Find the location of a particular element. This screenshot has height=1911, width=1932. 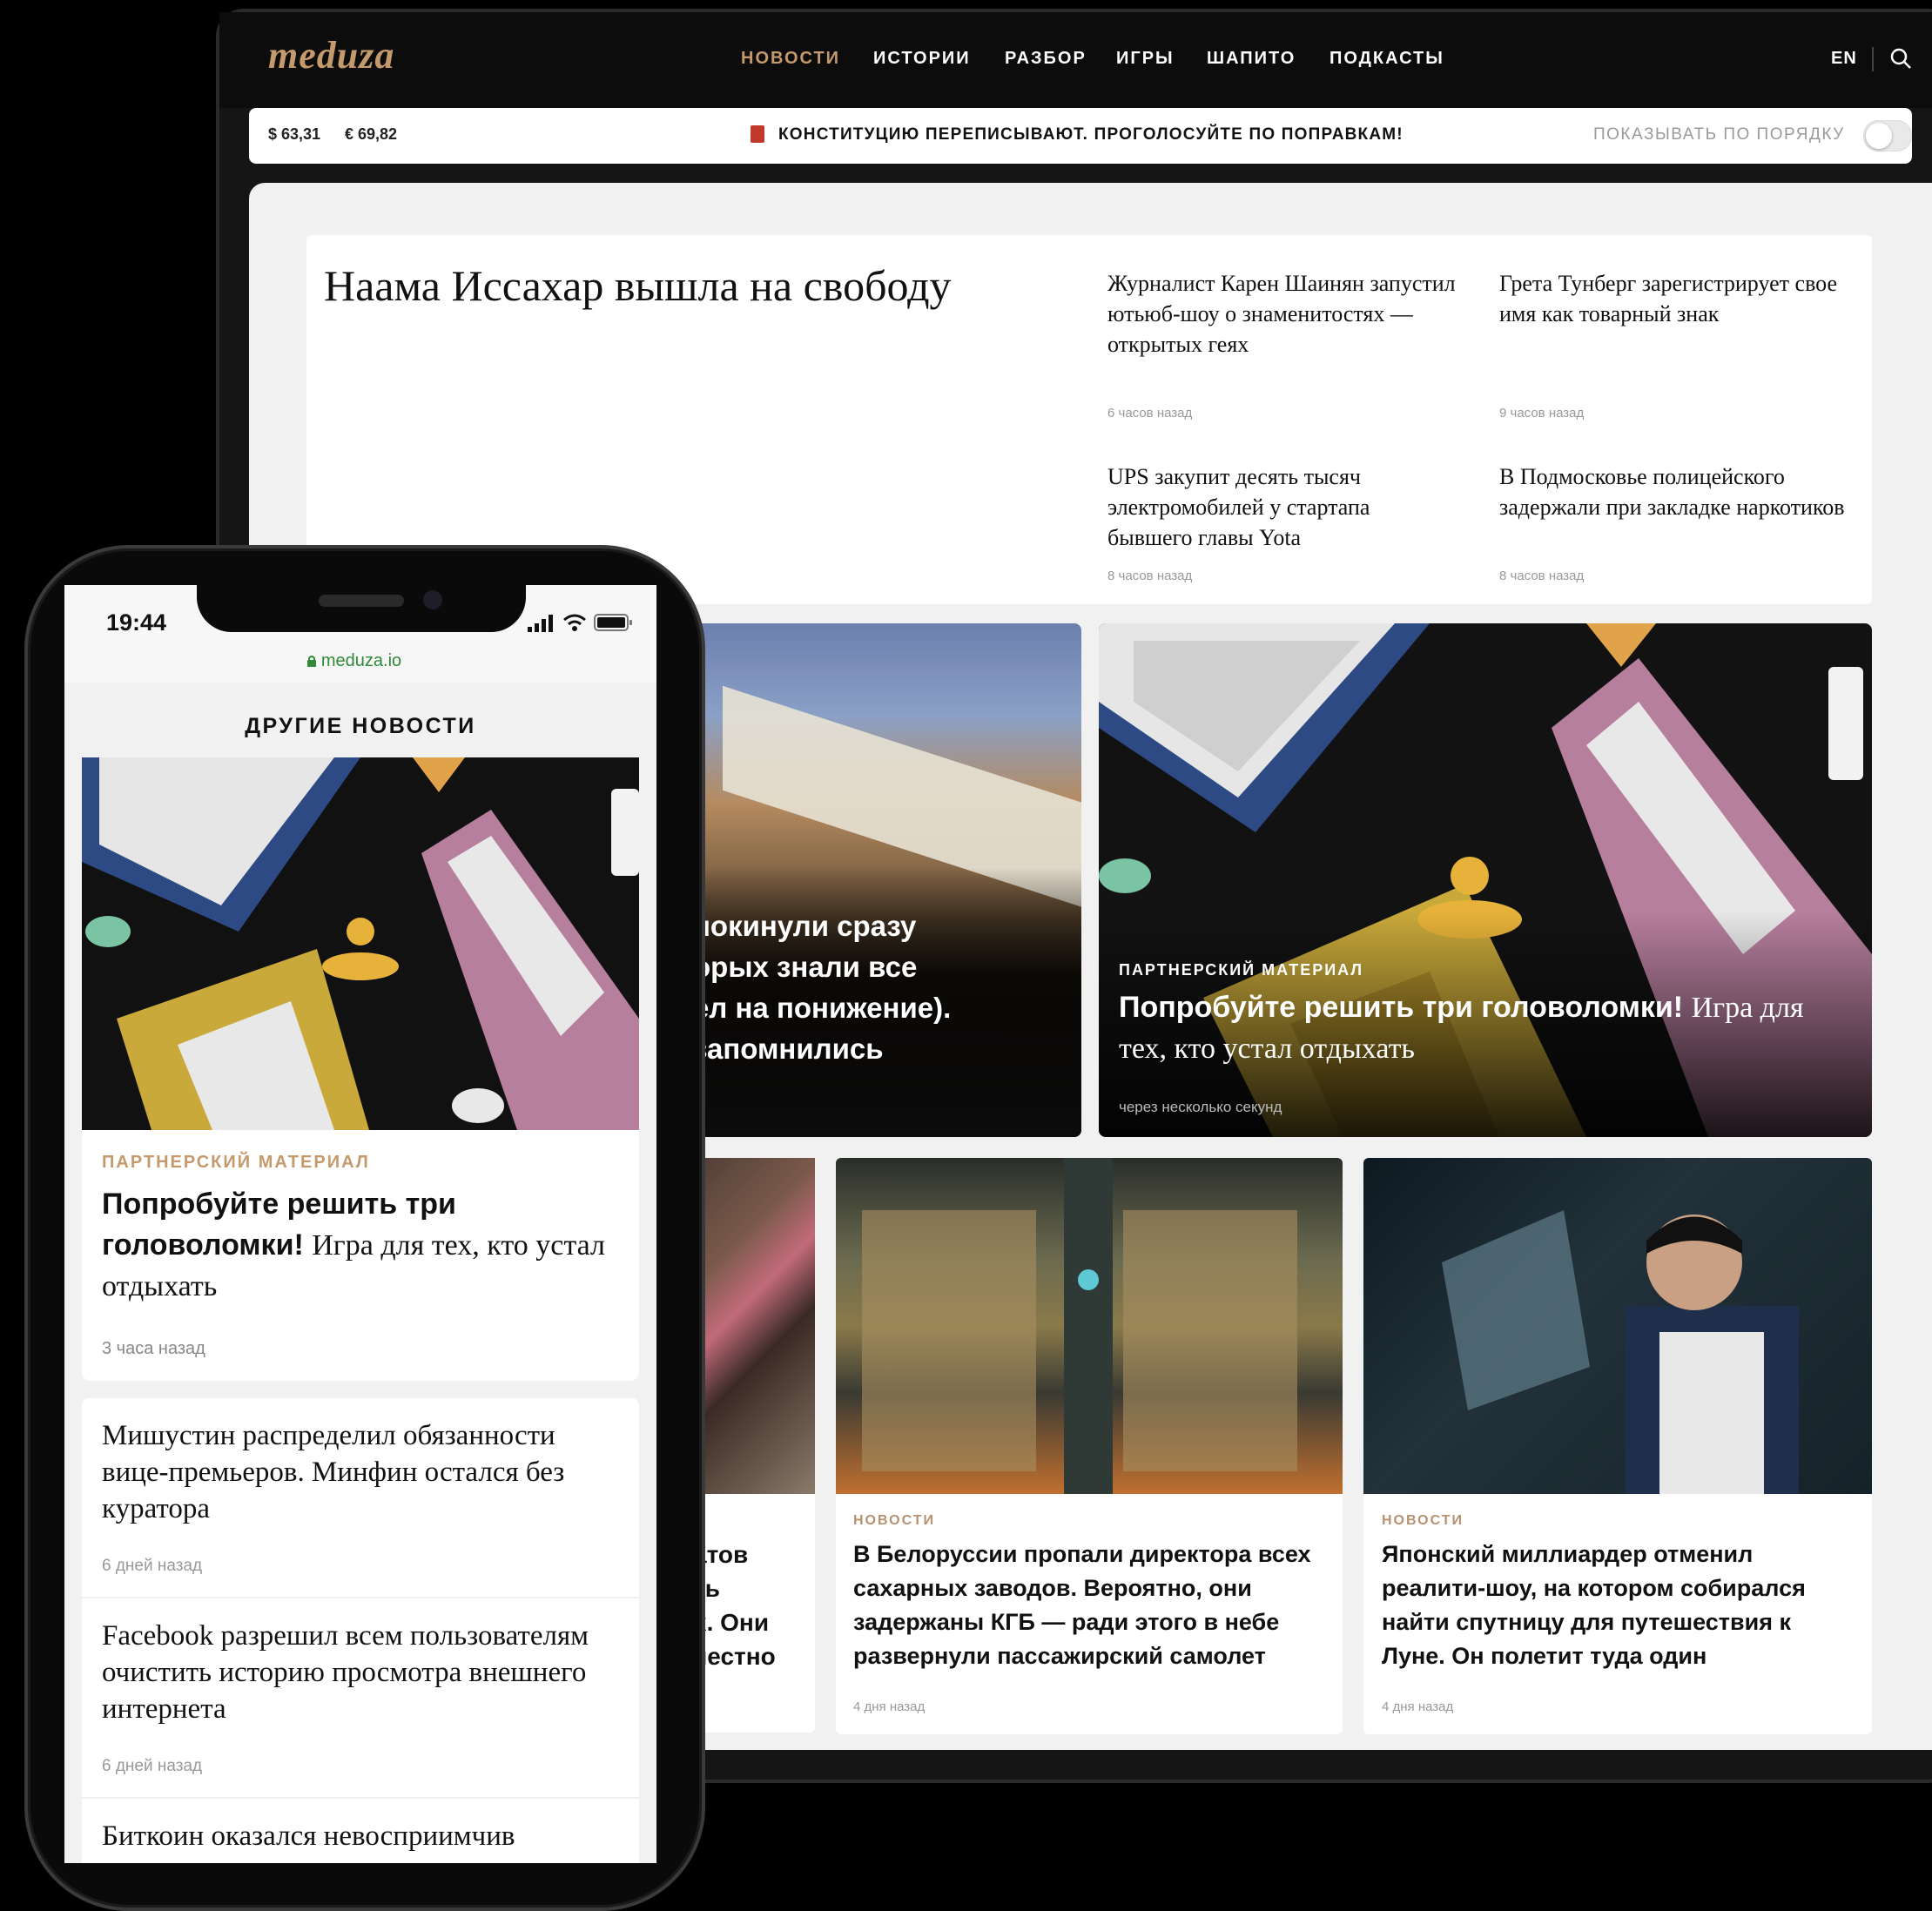

phone-notch is located at coordinates (361, 607).